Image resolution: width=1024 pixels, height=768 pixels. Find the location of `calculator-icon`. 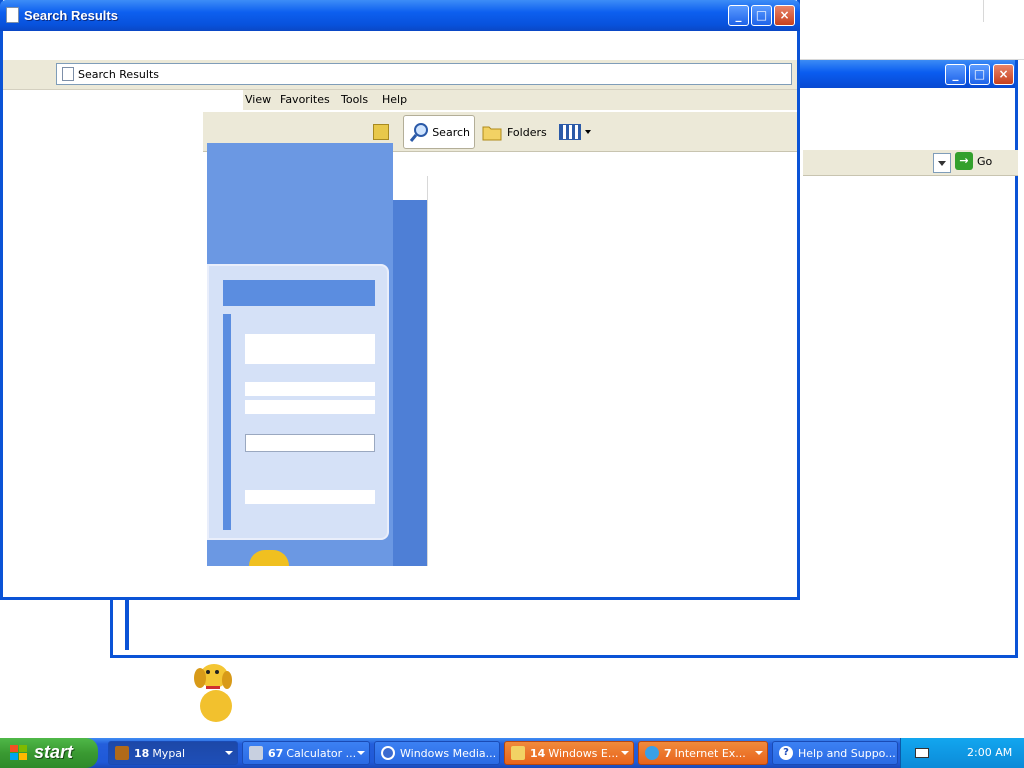

calculator-icon is located at coordinates (256, 753).